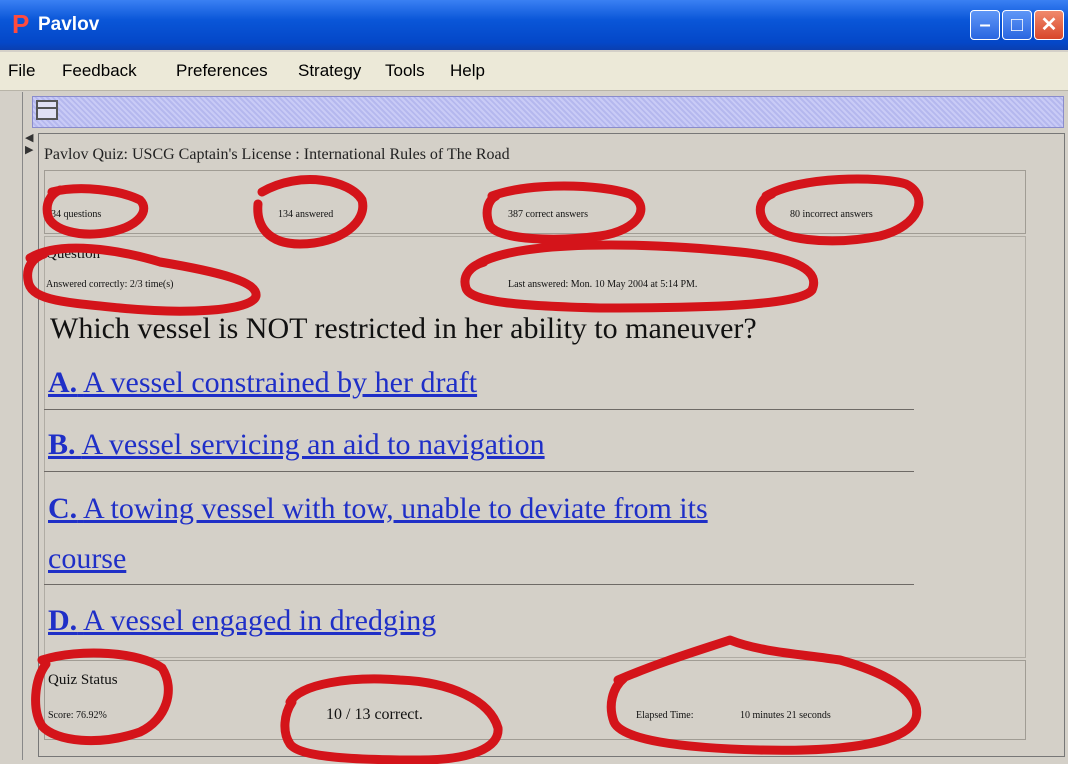 The image size is (1068, 764). I want to click on incorrect-answers-count: 80 incorrect answers, so click(831, 214).